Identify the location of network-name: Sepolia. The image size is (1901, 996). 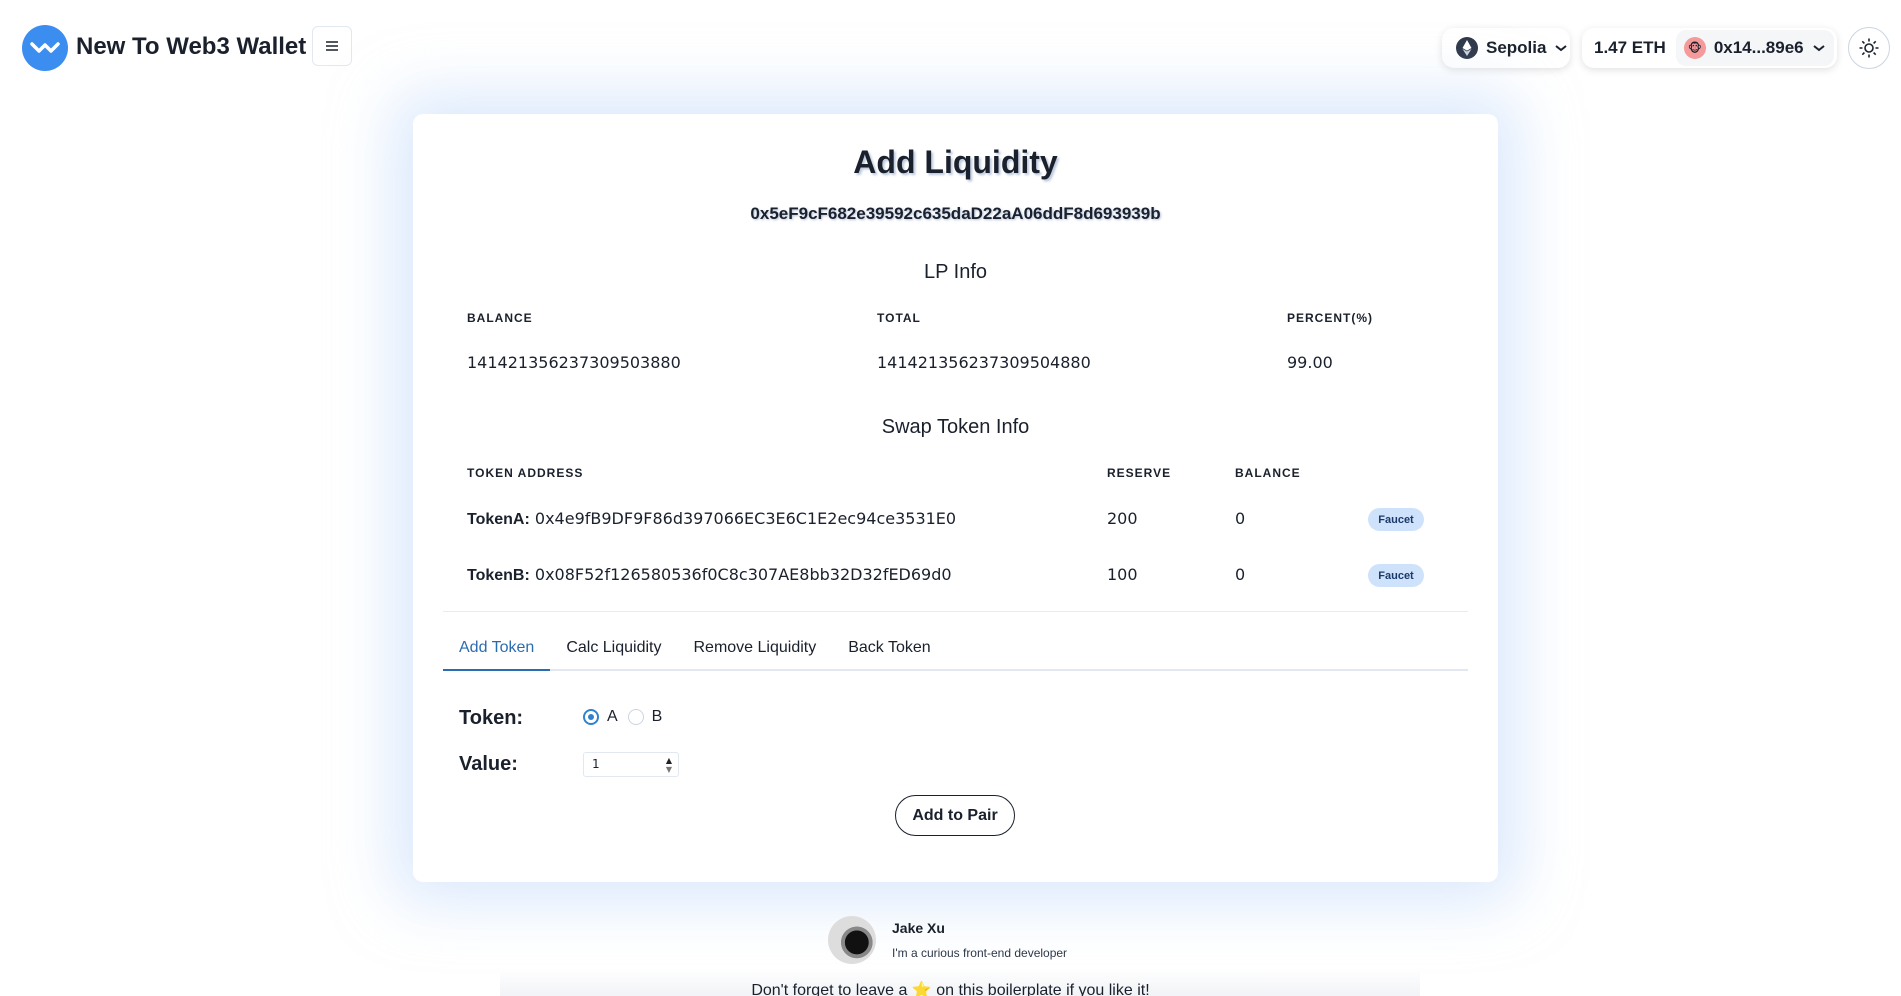
(1516, 47).